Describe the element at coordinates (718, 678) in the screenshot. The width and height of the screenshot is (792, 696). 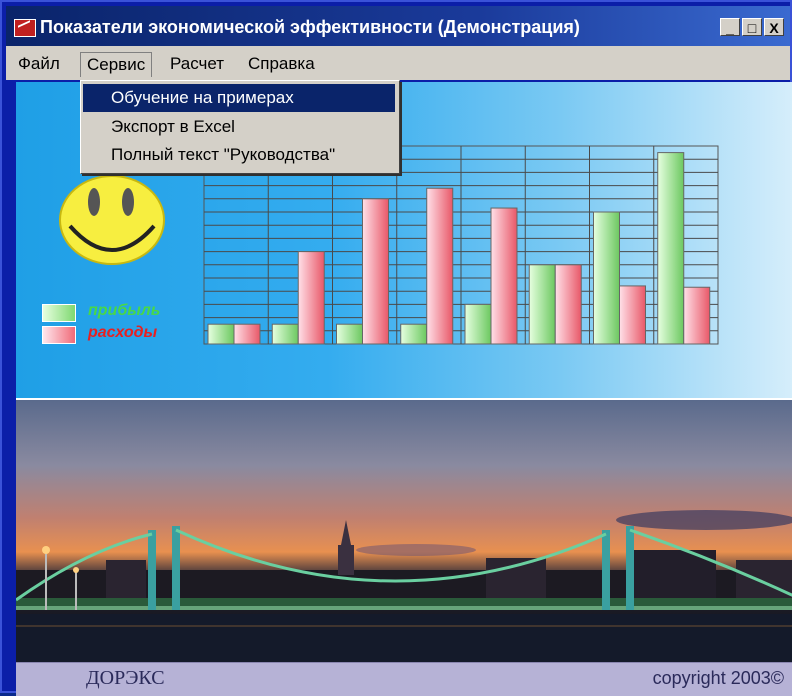
I see `copyright-text: copyright 2003©` at that location.